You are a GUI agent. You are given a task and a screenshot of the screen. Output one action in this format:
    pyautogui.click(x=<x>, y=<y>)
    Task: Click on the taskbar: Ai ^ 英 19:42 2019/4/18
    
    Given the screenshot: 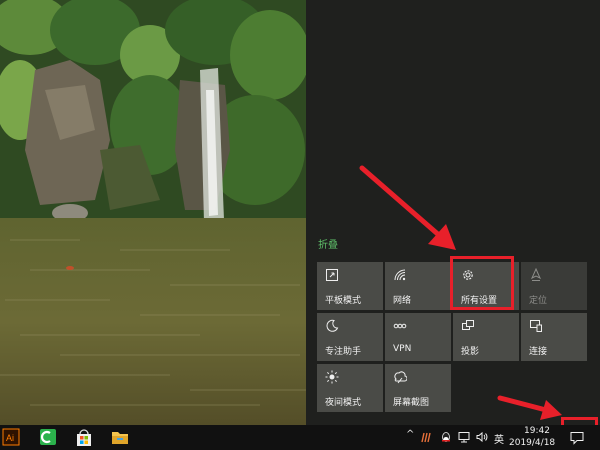 What is the action you would take?
    pyautogui.click(x=300, y=437)
    